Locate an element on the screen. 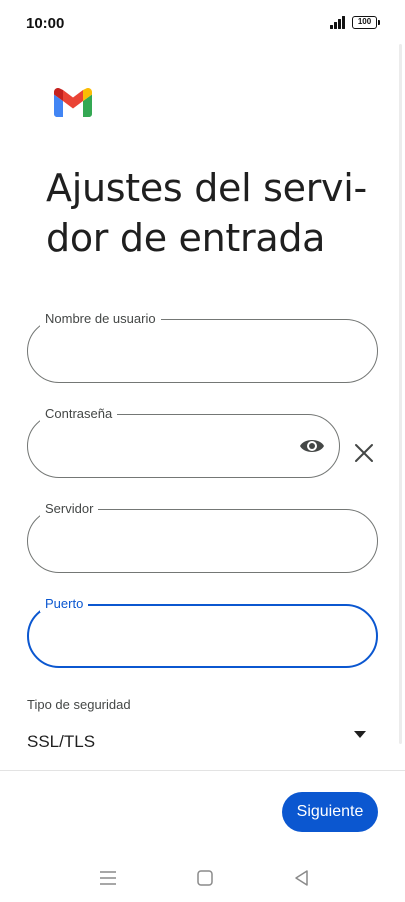  page-title: Ajustes del servi-dor de entrada is located at coordinates (206, 213).